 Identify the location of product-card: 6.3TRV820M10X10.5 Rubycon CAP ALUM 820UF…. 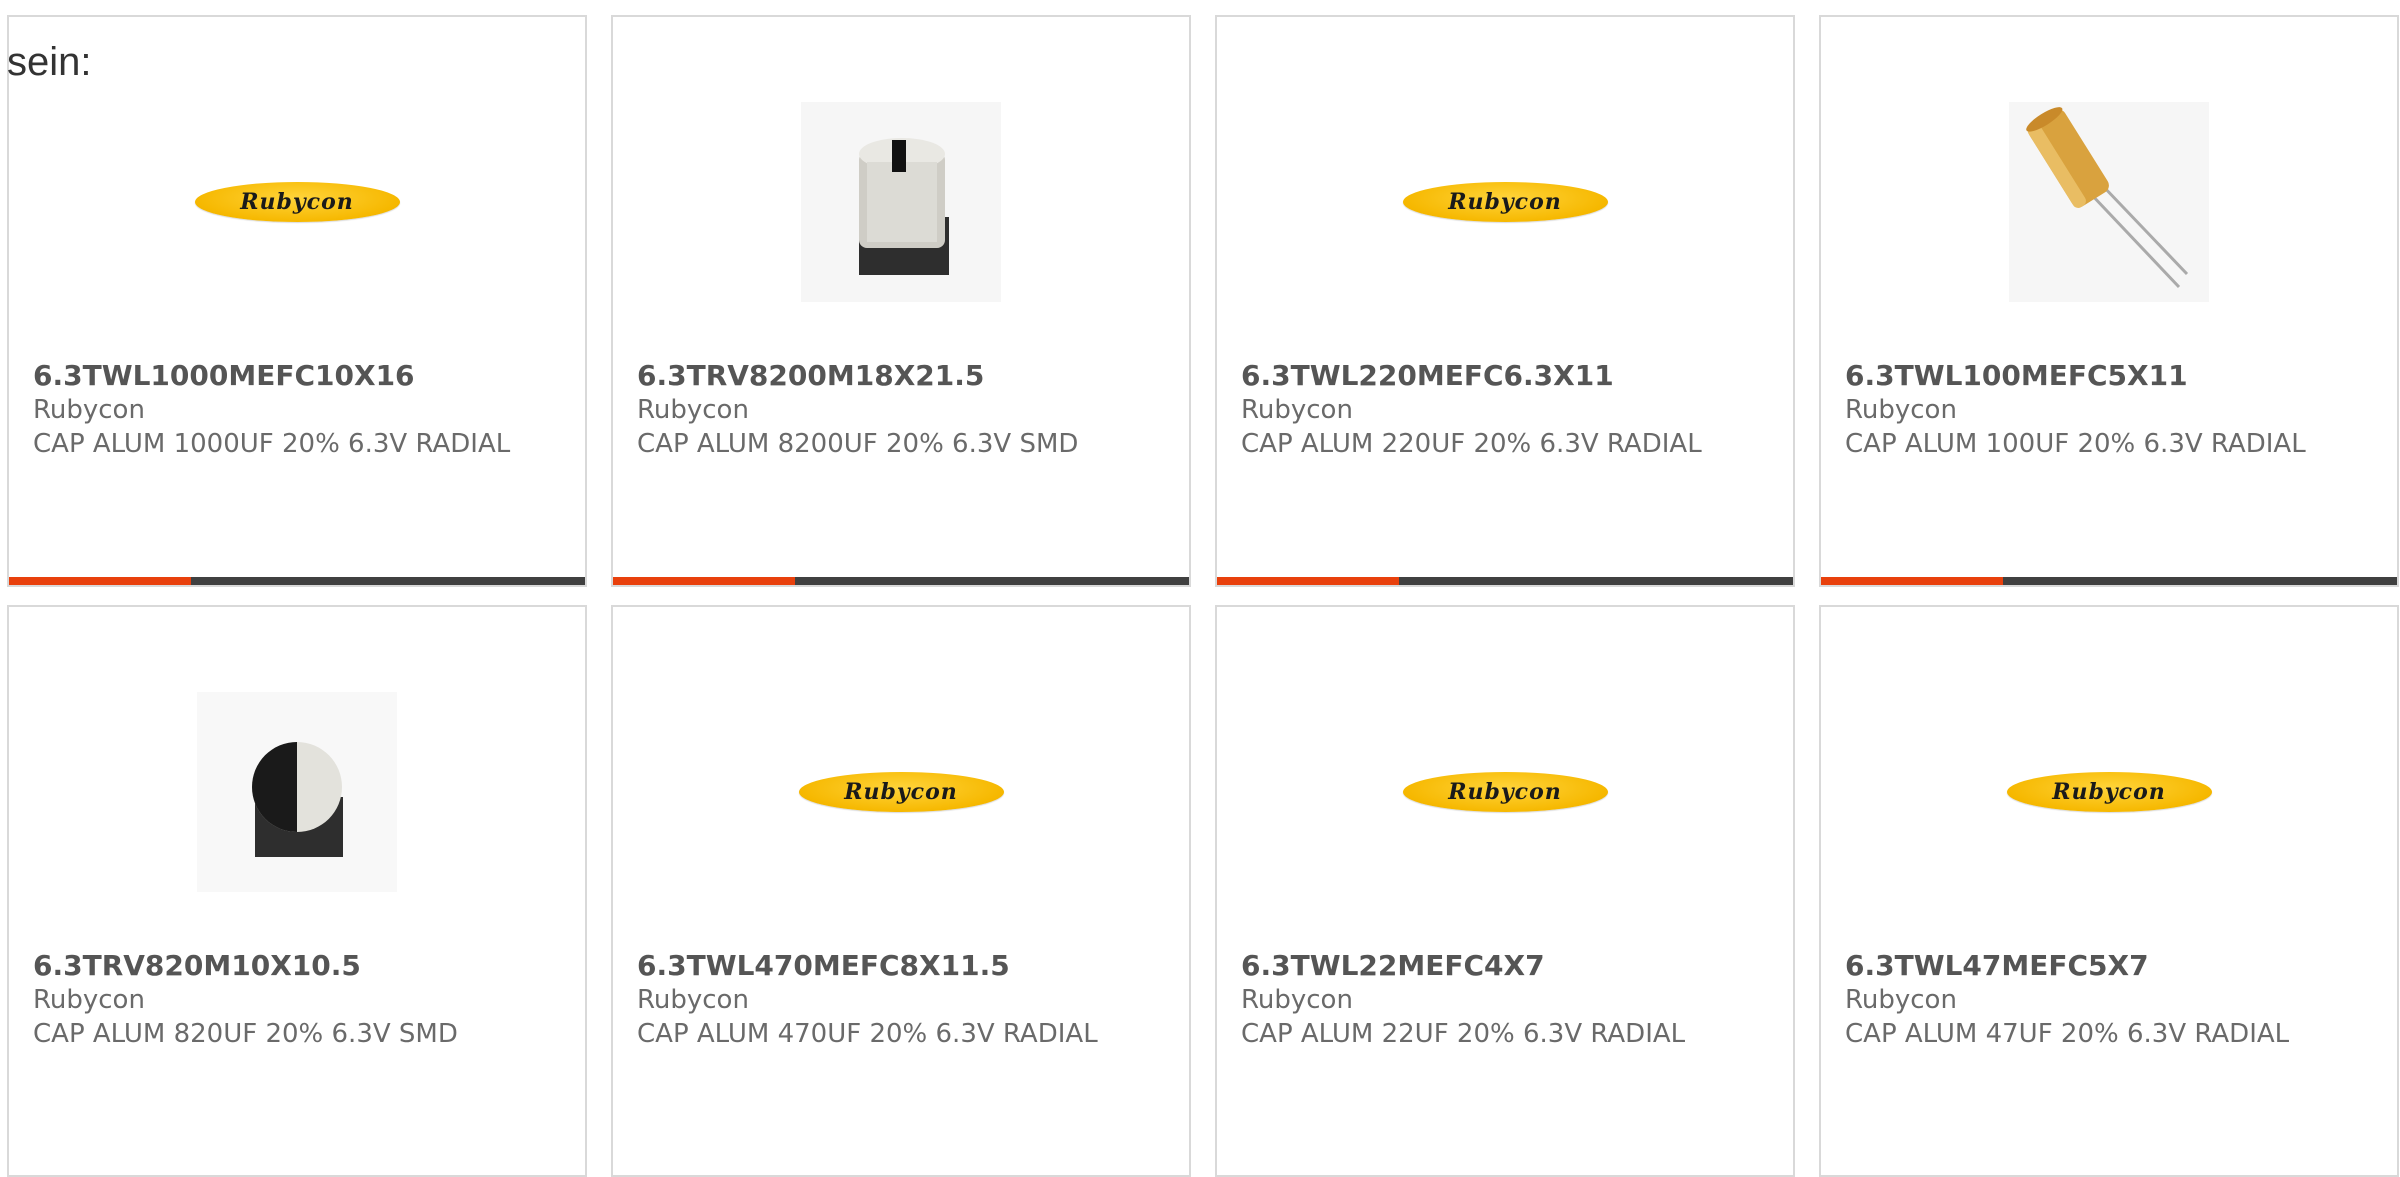
(297, 891).